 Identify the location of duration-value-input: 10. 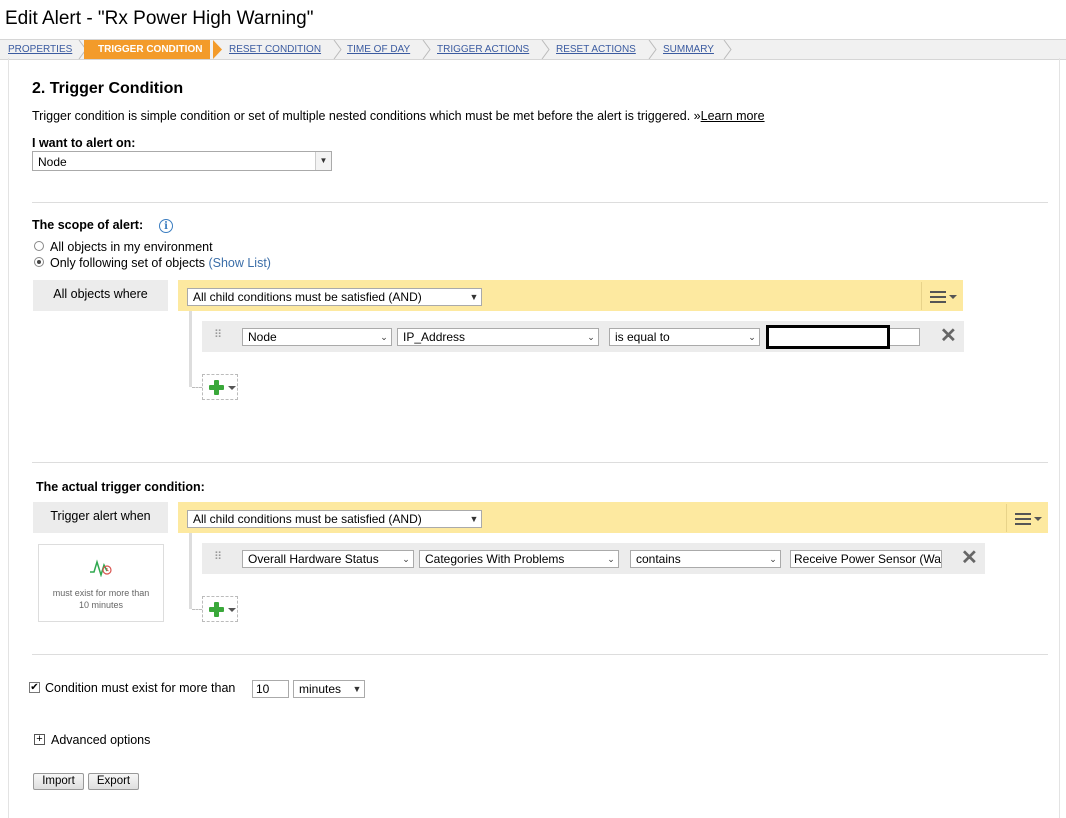
(270, 689).